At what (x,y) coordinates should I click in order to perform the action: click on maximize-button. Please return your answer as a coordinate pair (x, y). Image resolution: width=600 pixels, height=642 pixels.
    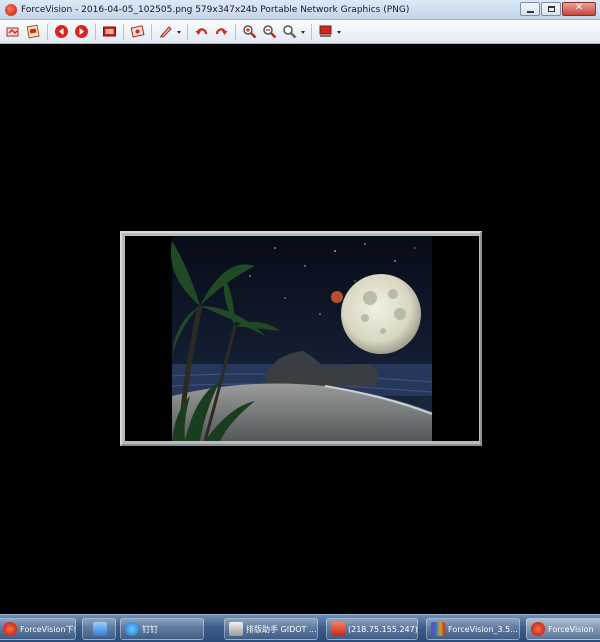
    Looking at the image, I should click on (551, 9).